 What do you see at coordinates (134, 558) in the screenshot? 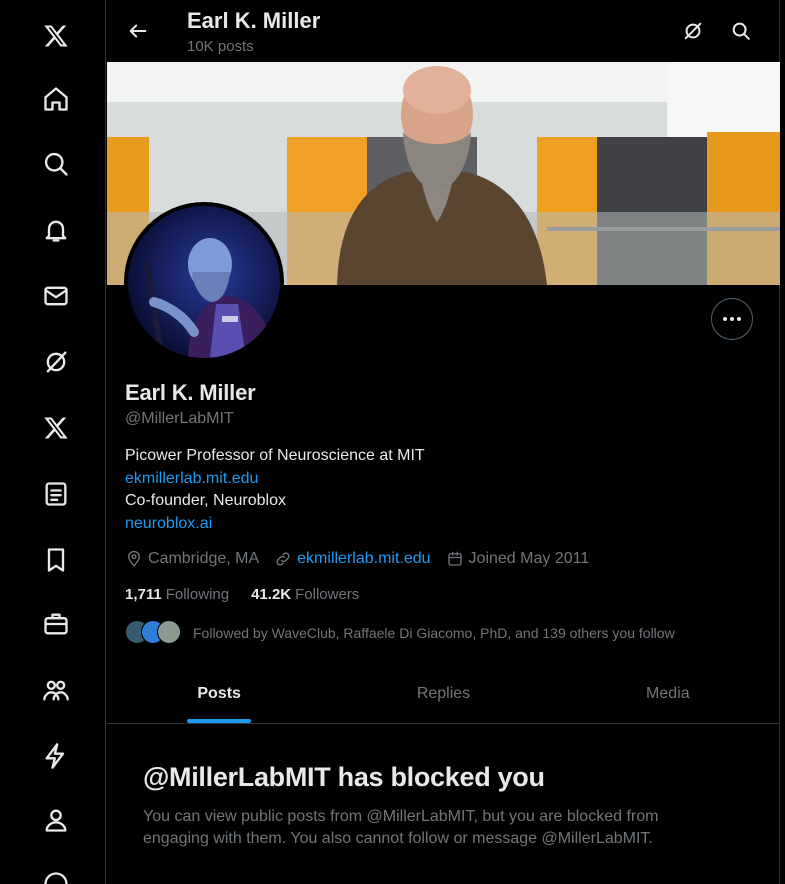
I see `location-pin-icon` at bounding box center [134, 558].